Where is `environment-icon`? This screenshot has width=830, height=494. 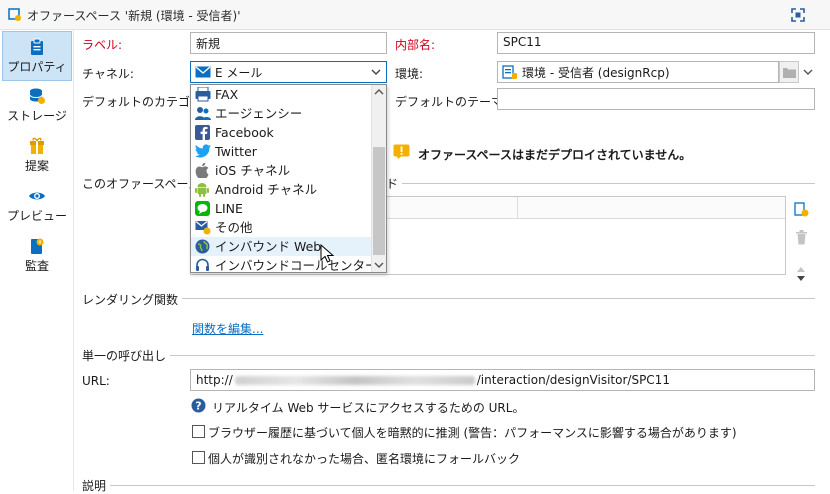 environment-icon is located at coordinates (509, 72).